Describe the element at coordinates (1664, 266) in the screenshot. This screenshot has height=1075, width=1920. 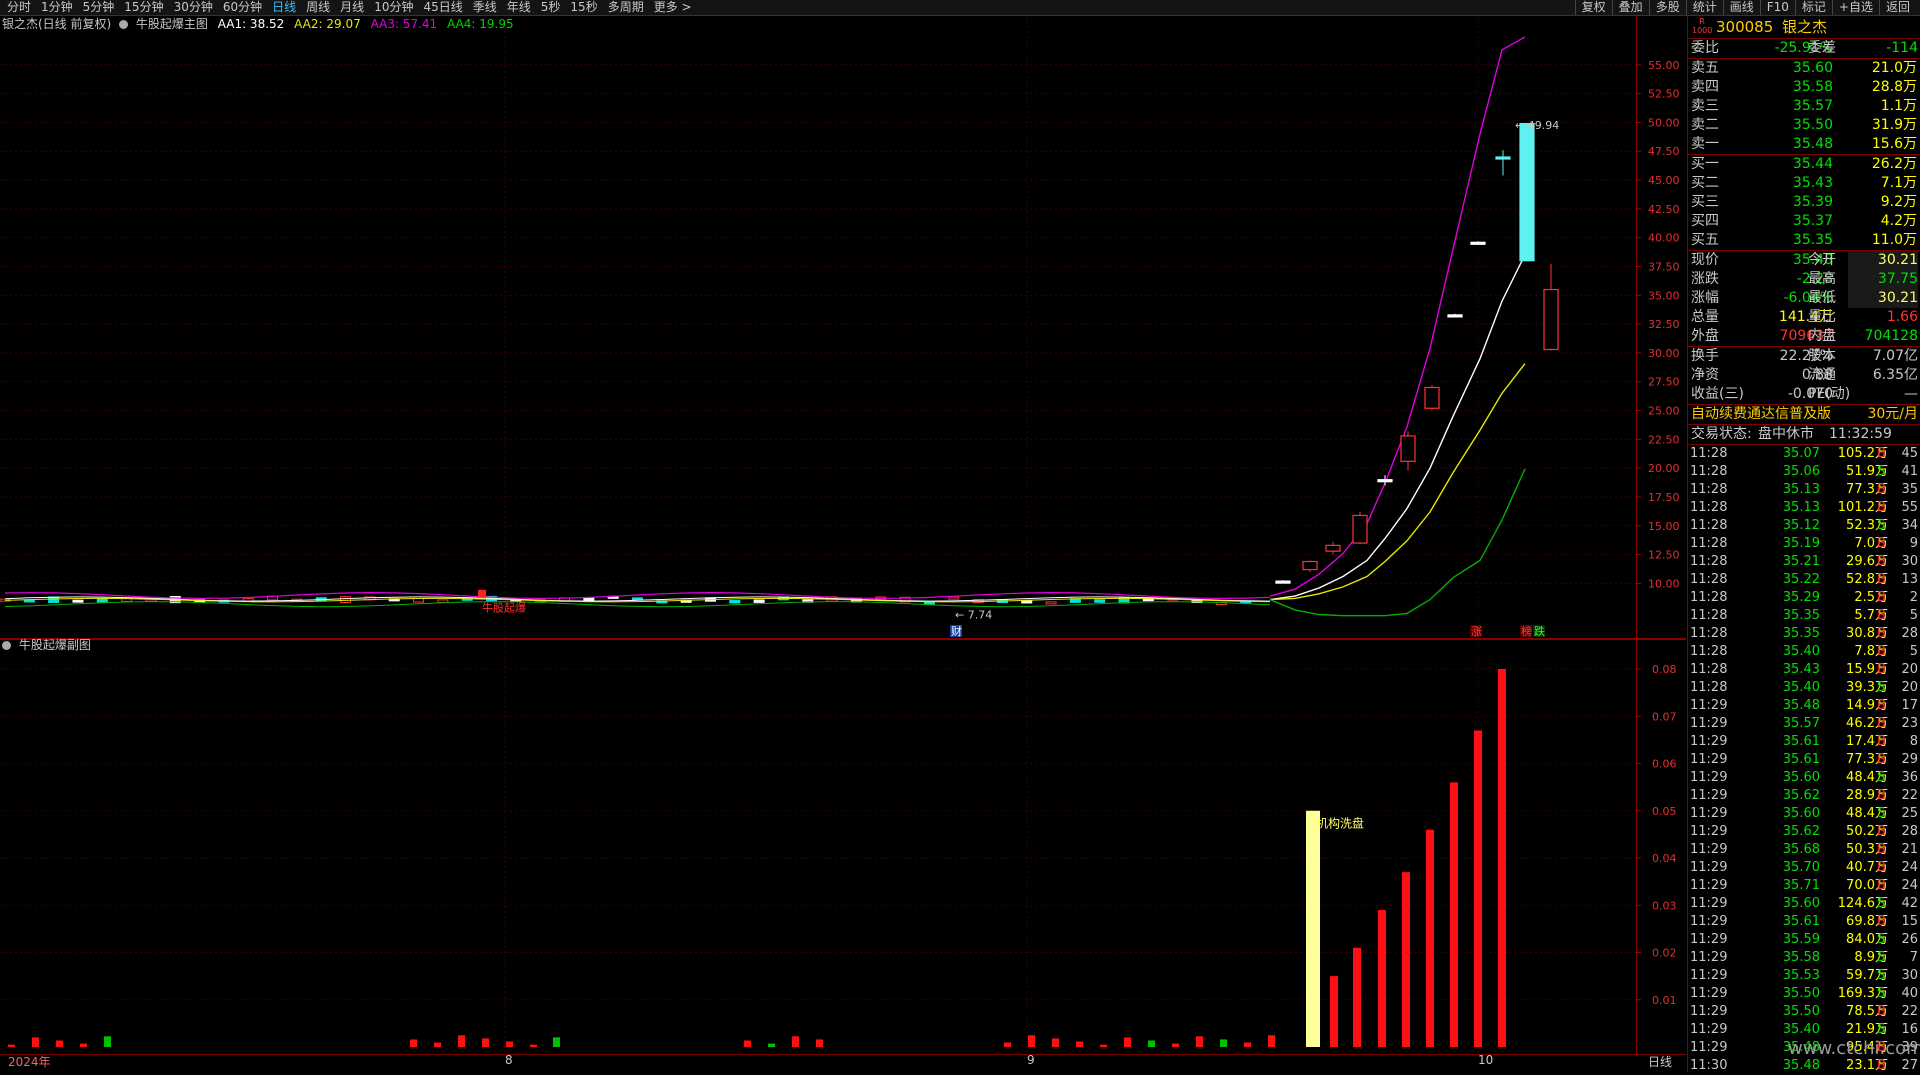
I see `y-tick-label: 37.50` at that location.